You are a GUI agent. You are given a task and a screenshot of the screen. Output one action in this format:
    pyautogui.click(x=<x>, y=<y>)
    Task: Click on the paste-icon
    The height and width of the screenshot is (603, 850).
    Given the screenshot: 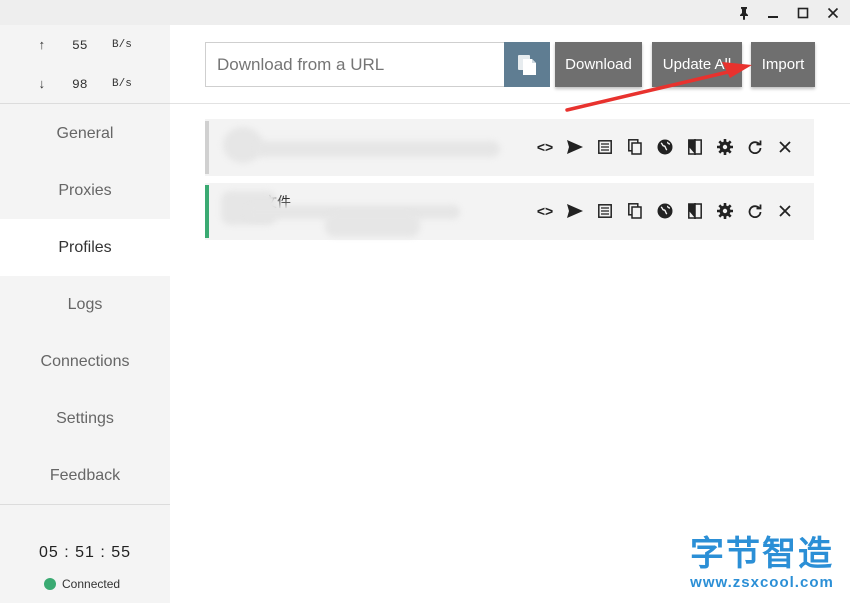 What is the action you would take?
    pyautogui.click(x=527, y=64)
    